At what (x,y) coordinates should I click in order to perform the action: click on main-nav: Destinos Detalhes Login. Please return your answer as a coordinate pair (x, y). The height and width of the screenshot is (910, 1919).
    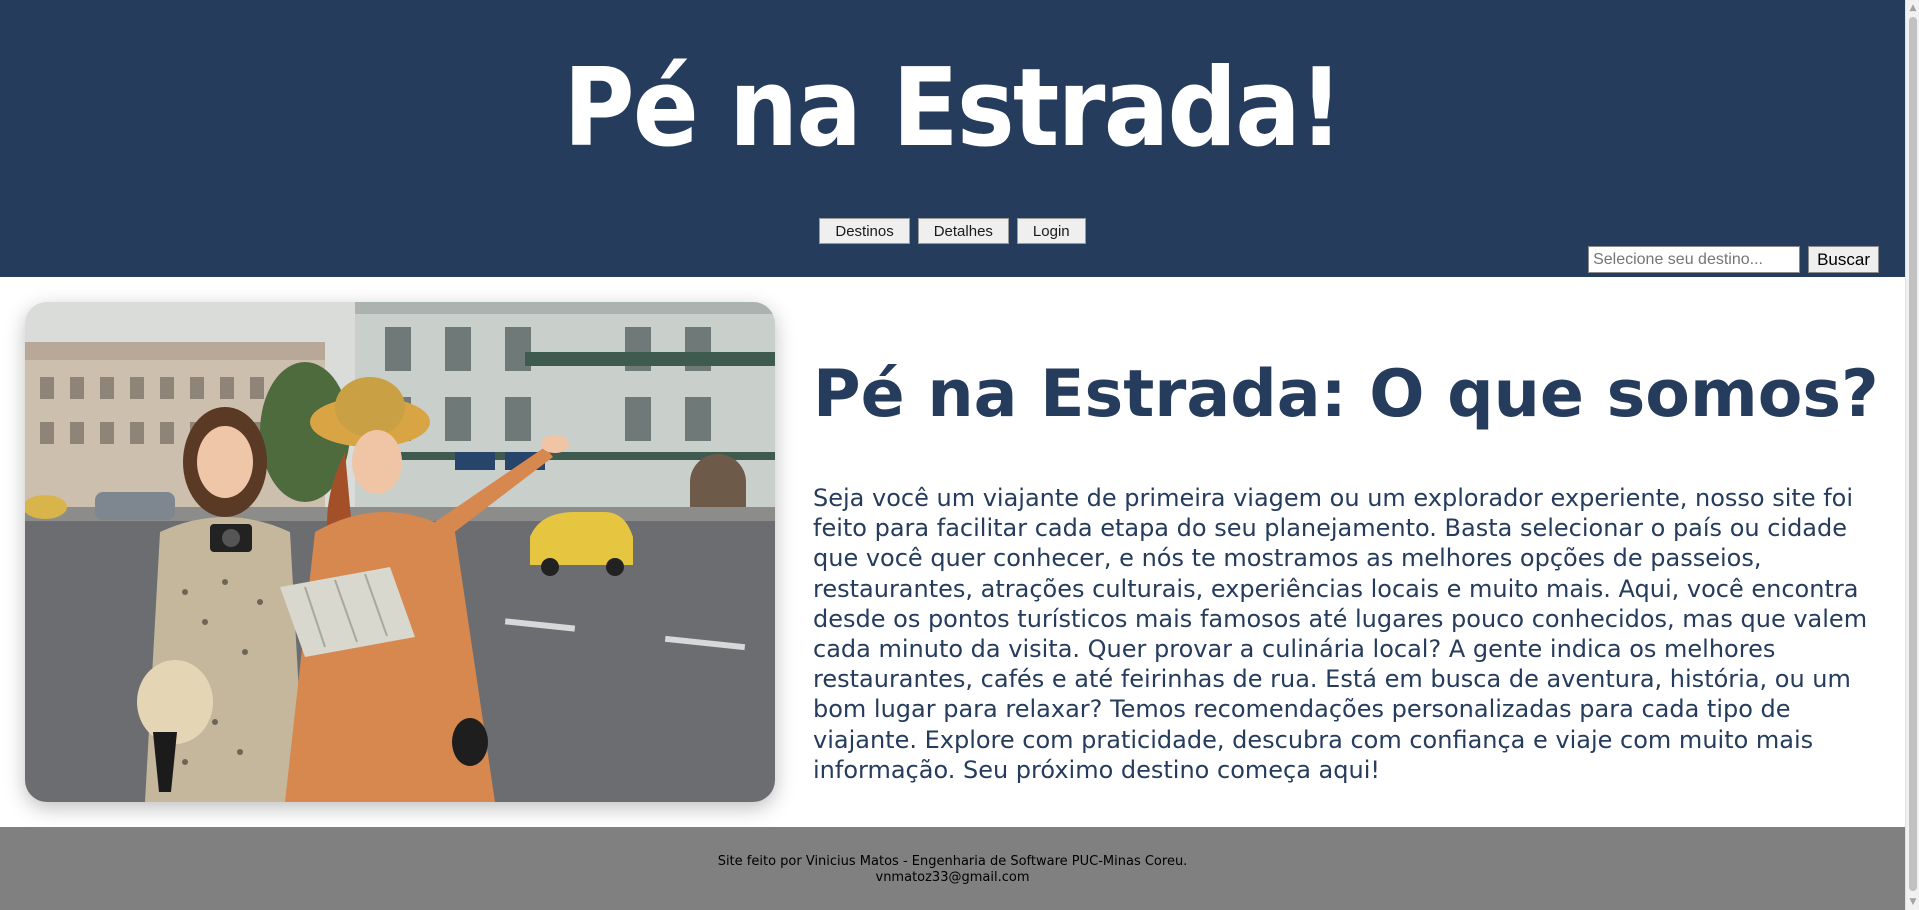
    Looking at the image, I should click on (952, 231).